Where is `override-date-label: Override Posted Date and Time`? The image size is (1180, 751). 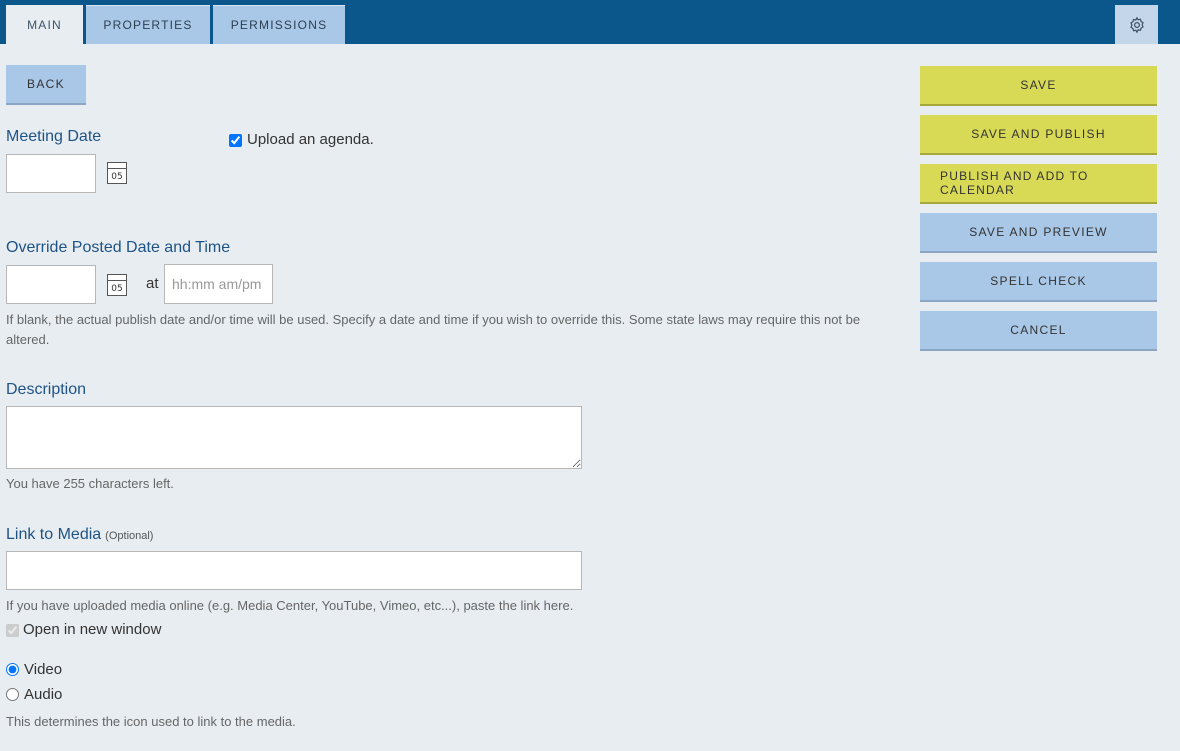
override-date-label: Override Posted Date and Time is located at coordinates (118, 247).